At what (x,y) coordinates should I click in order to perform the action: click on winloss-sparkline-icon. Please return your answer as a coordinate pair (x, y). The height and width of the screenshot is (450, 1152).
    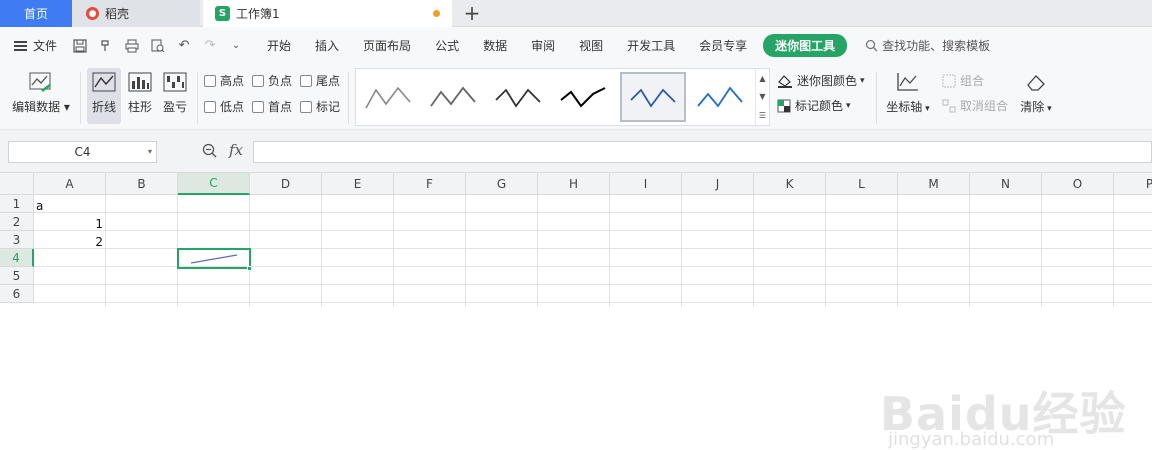
    Looking at the image, I should click on (175, 82).